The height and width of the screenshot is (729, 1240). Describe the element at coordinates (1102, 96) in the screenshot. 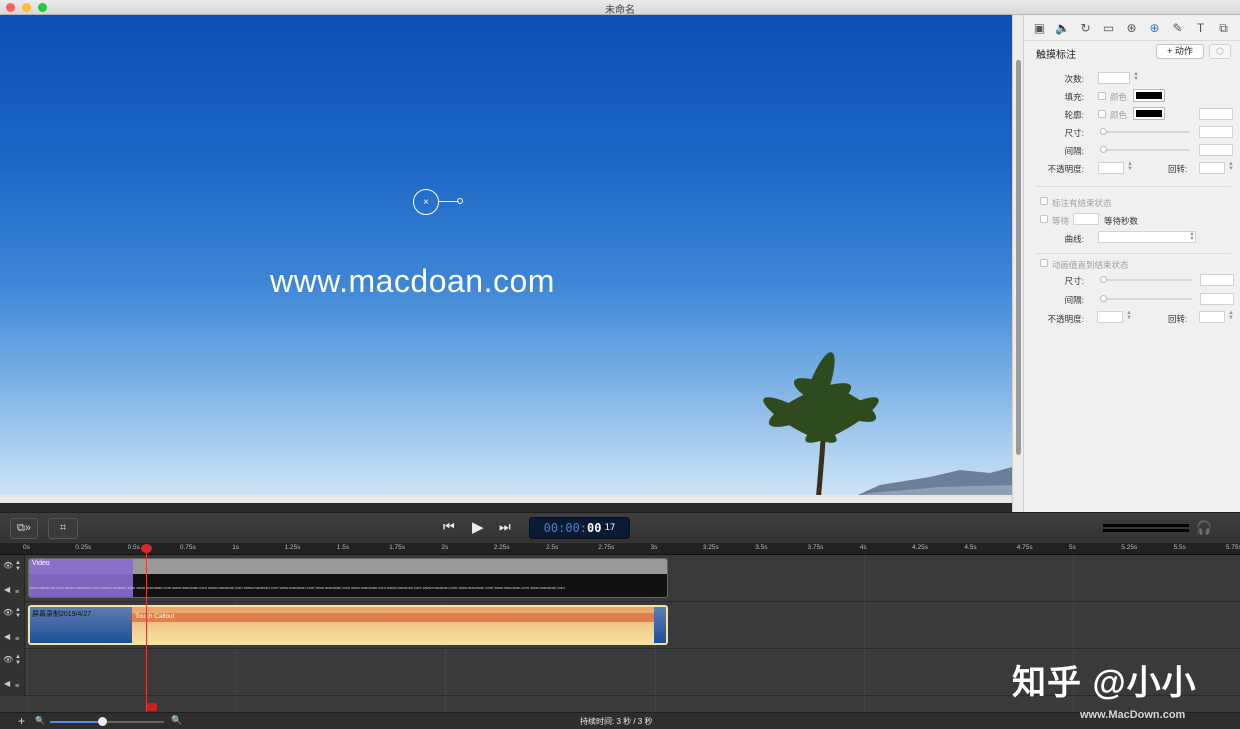

I see `fill-checkbox` at that location.